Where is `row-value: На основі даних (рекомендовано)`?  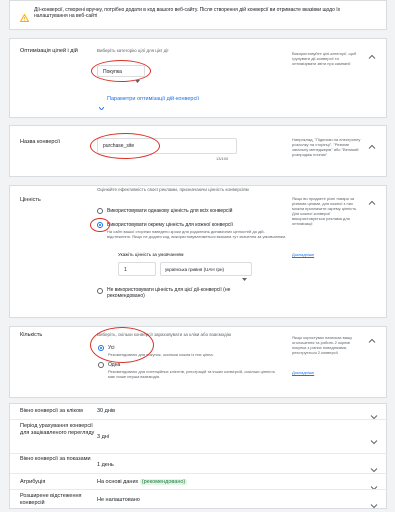
row-value: На основі даних (рекомендовано) is located at coordinates (142, 482).